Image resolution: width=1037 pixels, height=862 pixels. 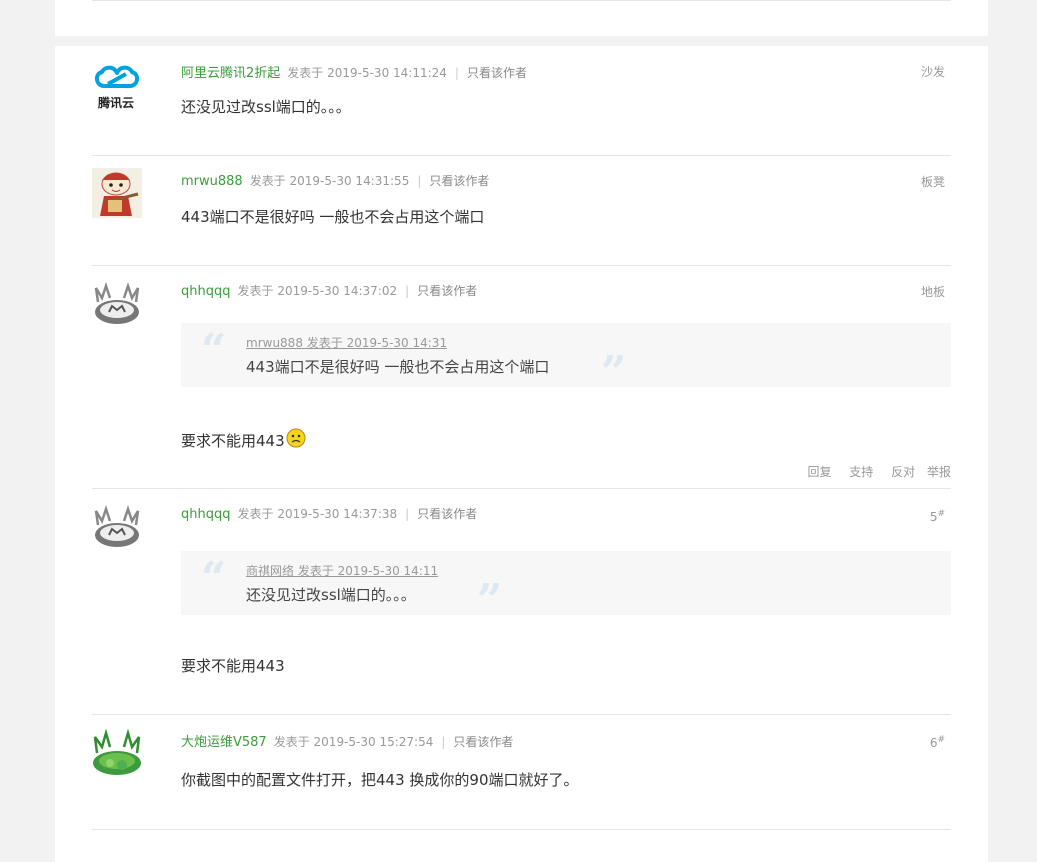 What do you see at coordinates (117, 84) in the screenshot?
I see `avatar-tencent-cloud: 腾讯云` at bounding box center [117, 84].